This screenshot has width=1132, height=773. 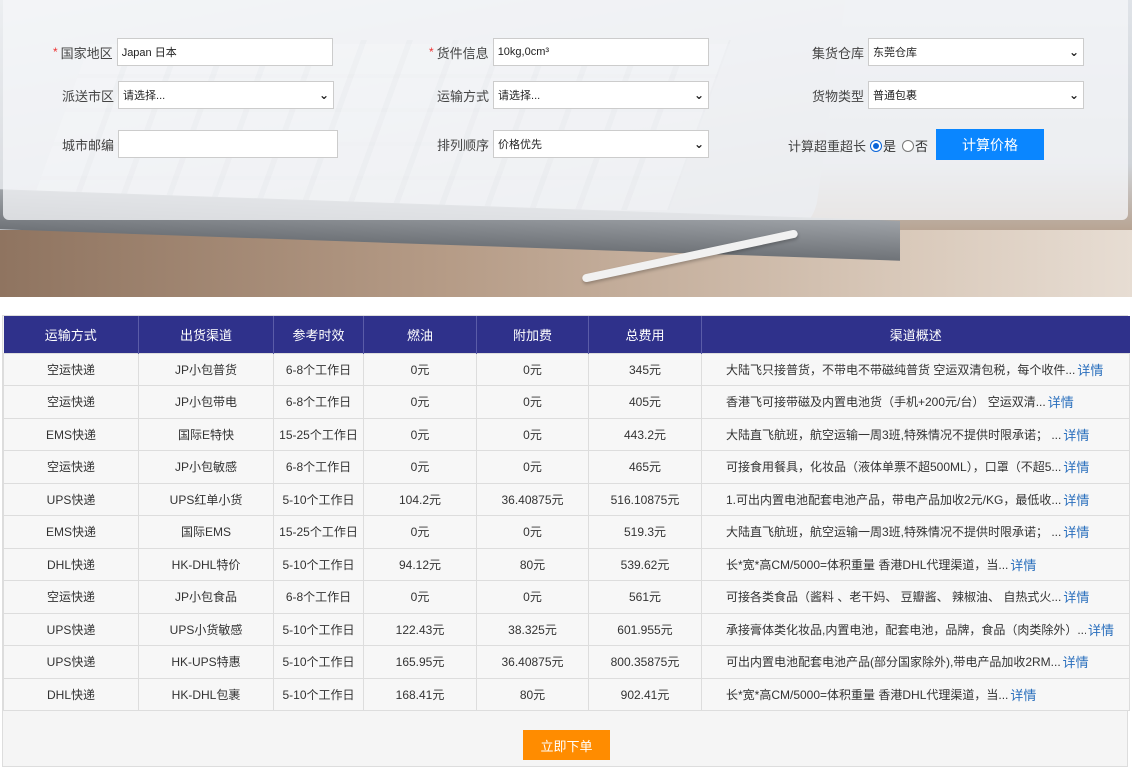 What do you see at coordinates (976, 95) in the screenshot?
I see `goods-select: 普通包裹 ⌄` at bounding box center [976, 95].